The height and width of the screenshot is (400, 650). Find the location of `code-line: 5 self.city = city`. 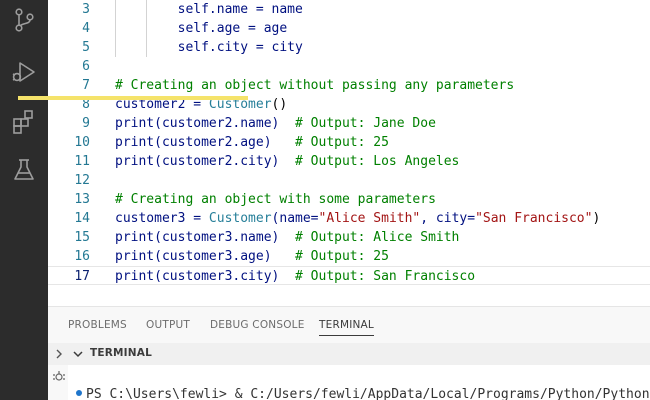

code-line: 5 self.city = city is located at coordinates (349, 47).